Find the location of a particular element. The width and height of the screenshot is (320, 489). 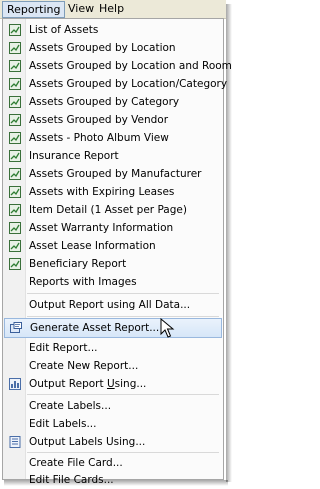

menu-item-label: Assets with Expiring Leases is located at coordinates (102, 192).